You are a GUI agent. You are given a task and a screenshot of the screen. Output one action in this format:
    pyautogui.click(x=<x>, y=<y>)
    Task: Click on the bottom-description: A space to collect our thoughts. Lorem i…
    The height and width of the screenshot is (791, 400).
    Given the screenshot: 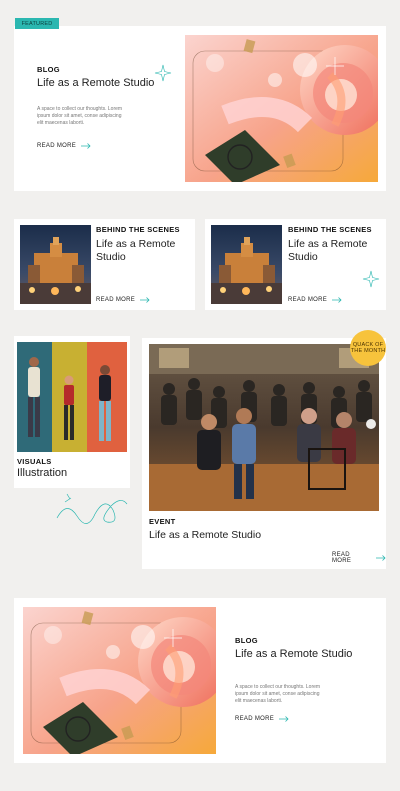 What is the action you would take?
    pyautogui.click(x=278, y=694)
    